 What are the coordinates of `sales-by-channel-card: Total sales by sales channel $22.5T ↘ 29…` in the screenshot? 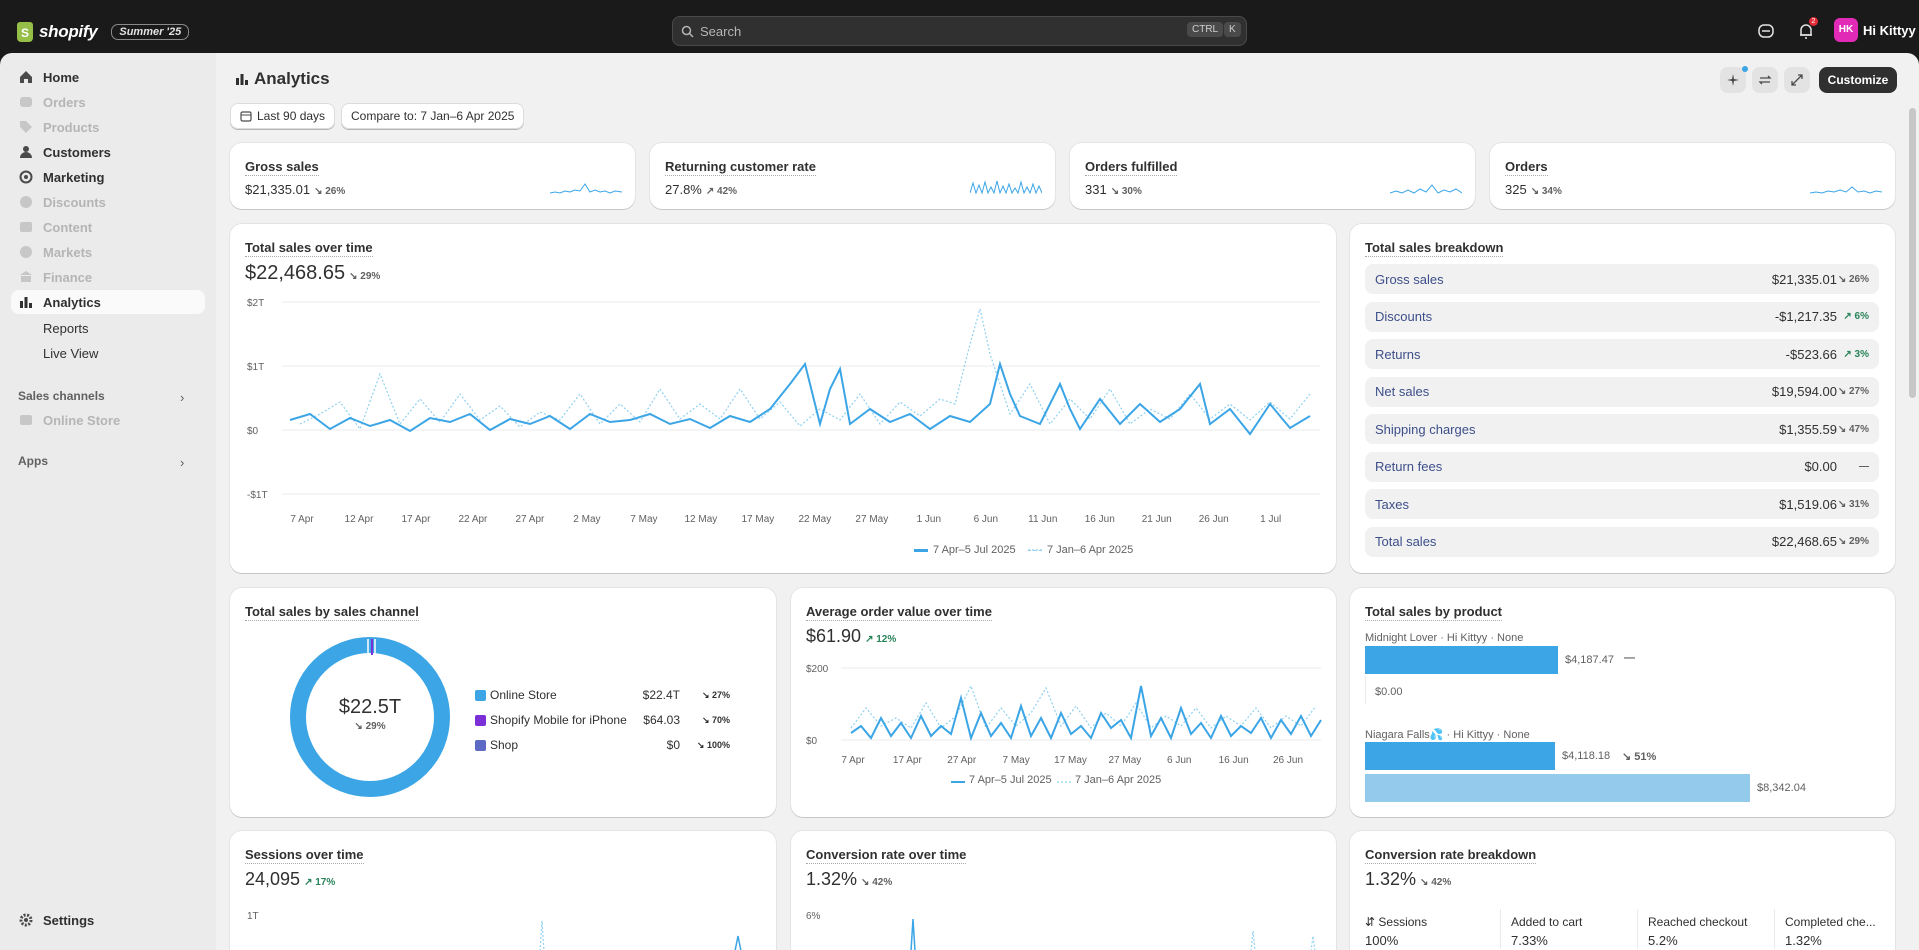 It's located at (503, 702).